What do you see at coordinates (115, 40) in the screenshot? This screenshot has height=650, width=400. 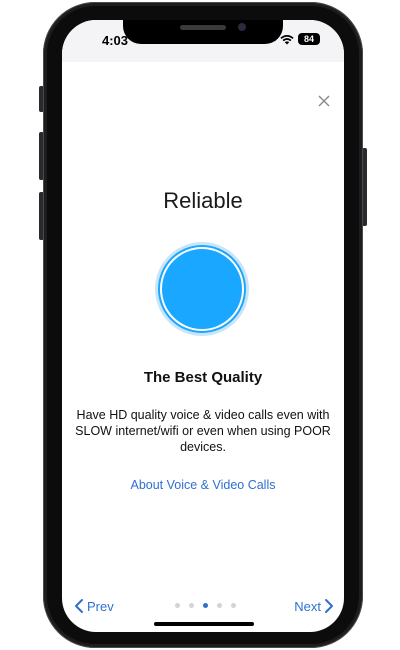 I see `status-time: 4:03` at bounding box center [115, 40].